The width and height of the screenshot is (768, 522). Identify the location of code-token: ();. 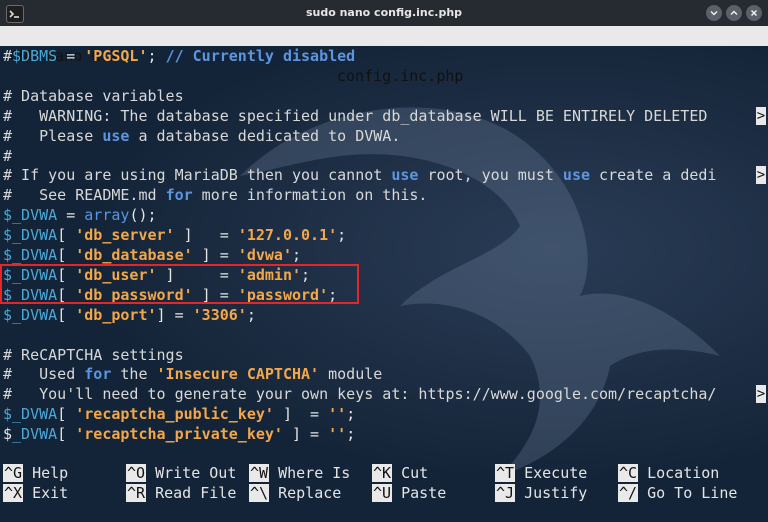
(143, 215).